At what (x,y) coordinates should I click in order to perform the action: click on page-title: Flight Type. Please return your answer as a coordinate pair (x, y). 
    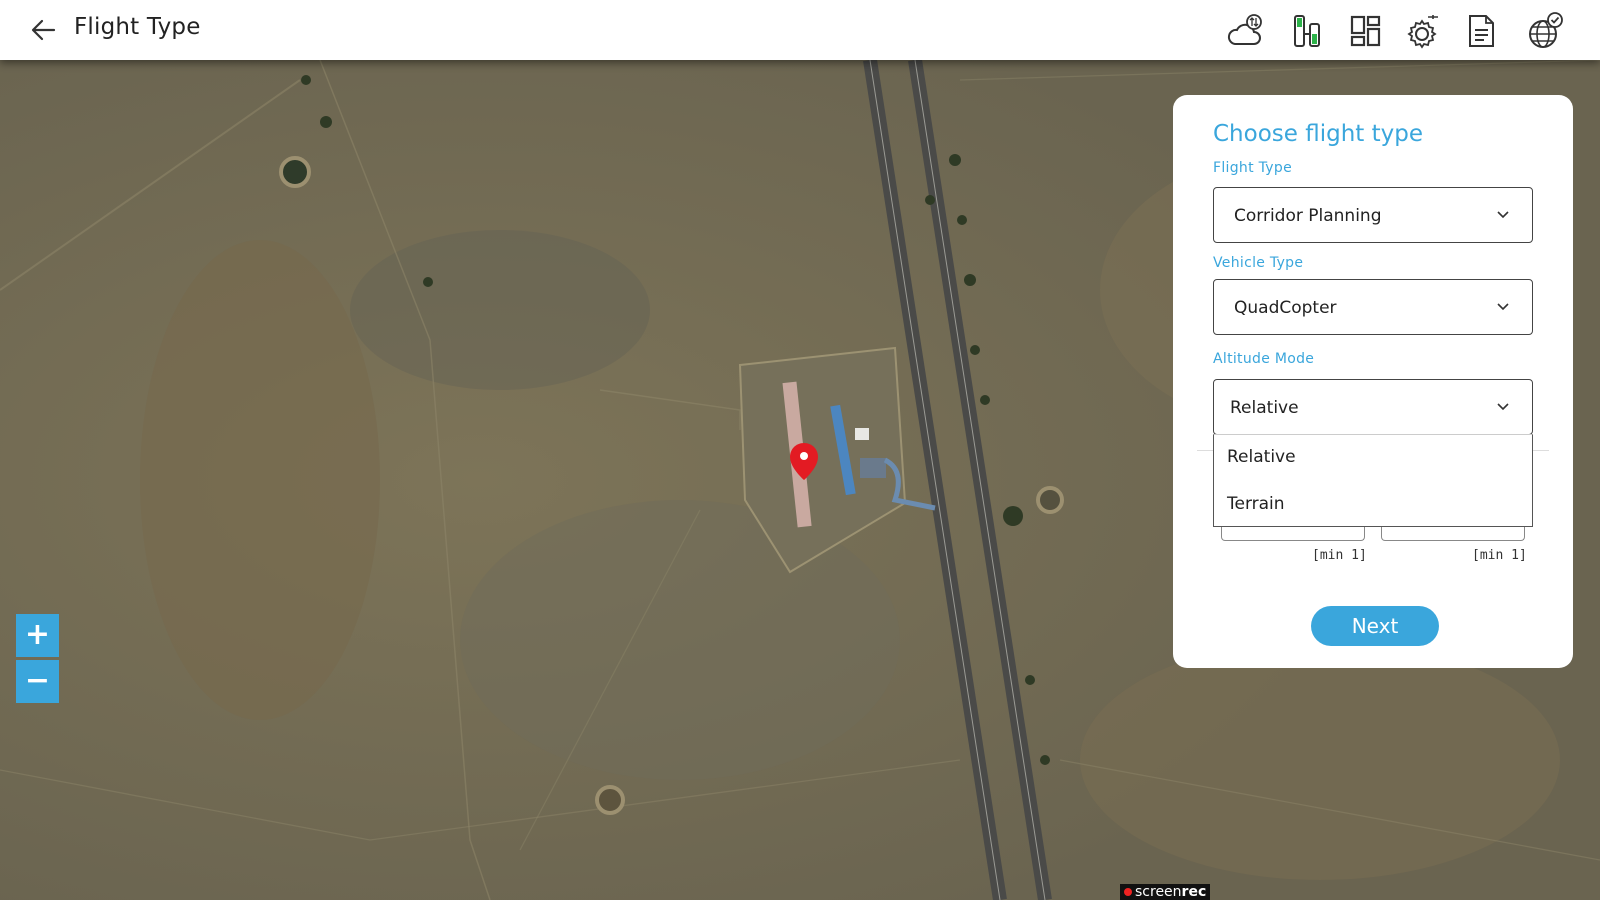
    Looking at the image, I should click on (137, 27).